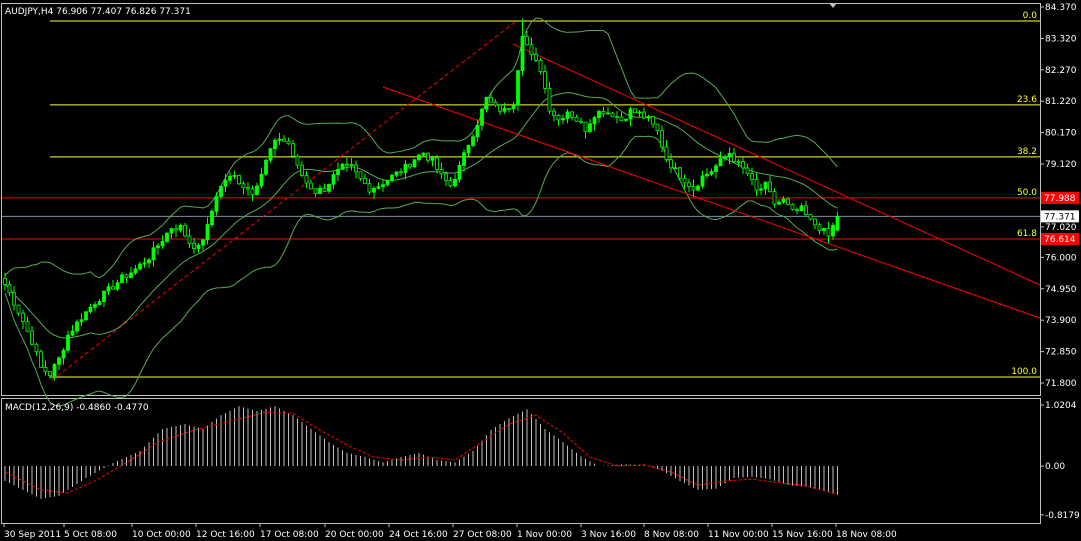 This screenshot has height=541, width=1081. What do you see at coordinates (1027, 100) in the screenshot?
I see `fib-level-label: 23.6` at bounding box center [1027, 100].